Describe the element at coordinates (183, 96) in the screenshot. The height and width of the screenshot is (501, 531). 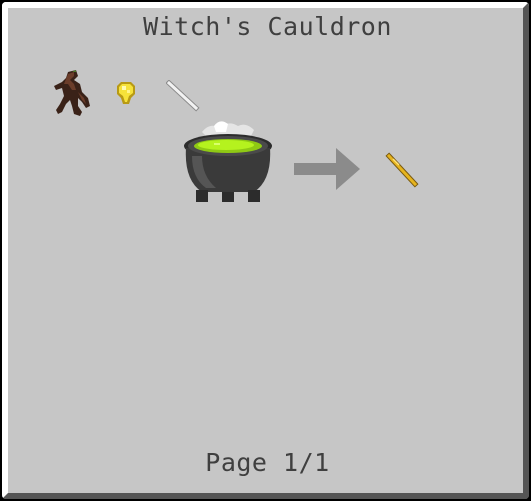
I see `white-stick-icon` at that location.